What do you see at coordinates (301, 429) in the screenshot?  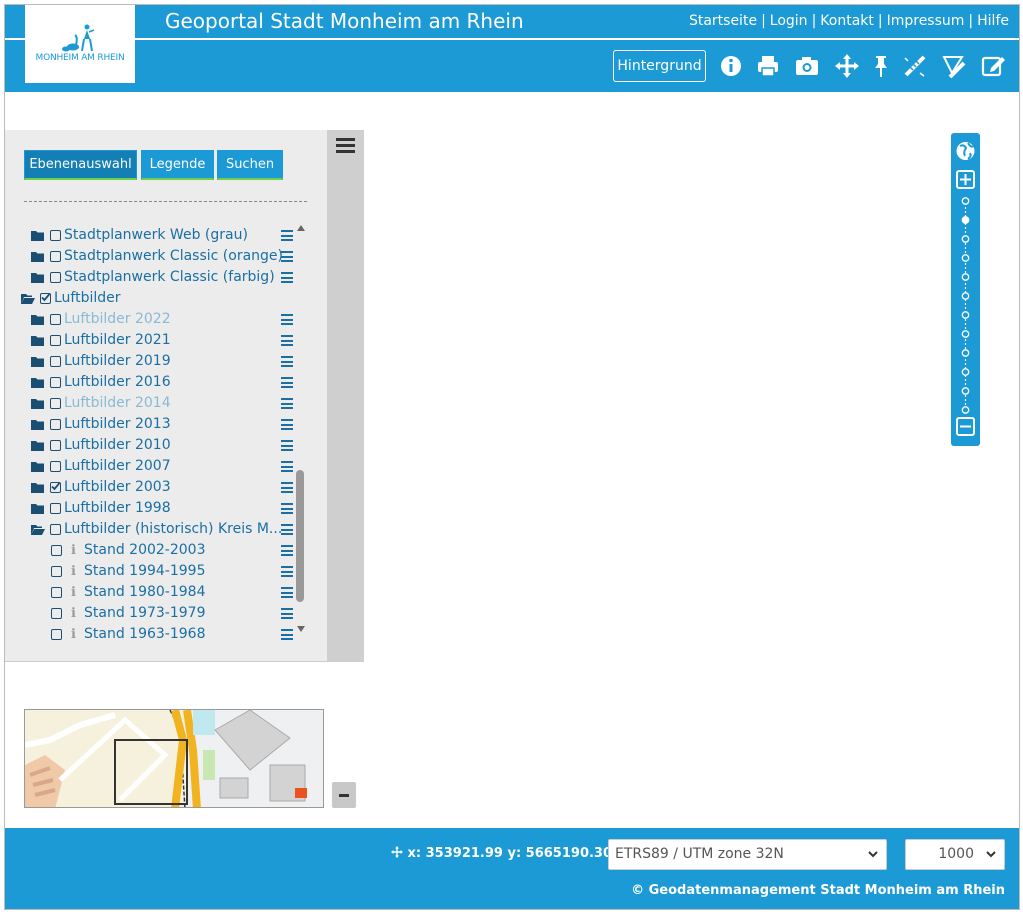 I see `tree-scrollbar` at bounding box center [301, 429].